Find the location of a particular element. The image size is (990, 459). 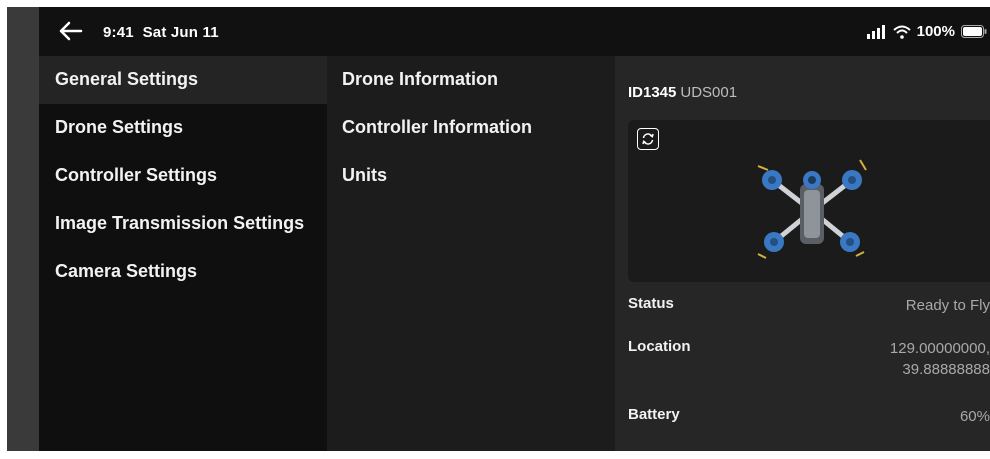

wifi-icon is located at coordinates (901, 32).